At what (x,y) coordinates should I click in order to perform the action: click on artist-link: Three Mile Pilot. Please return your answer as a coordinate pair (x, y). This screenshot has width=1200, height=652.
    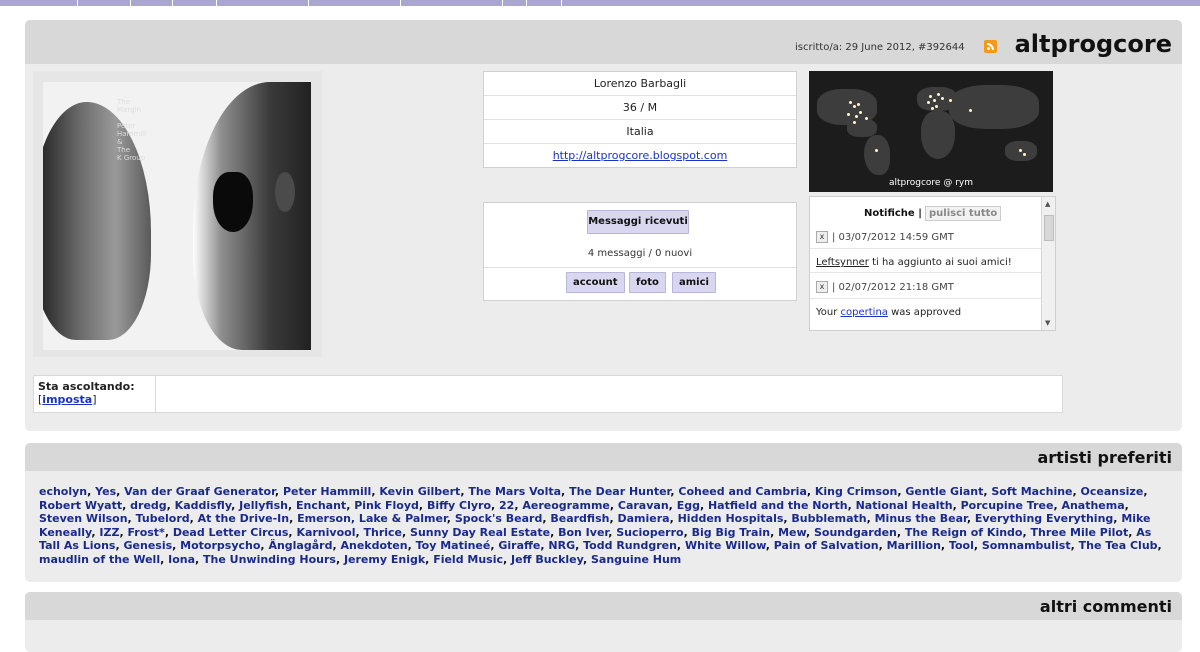
    Looking at the image, I should click on (1080, 532).